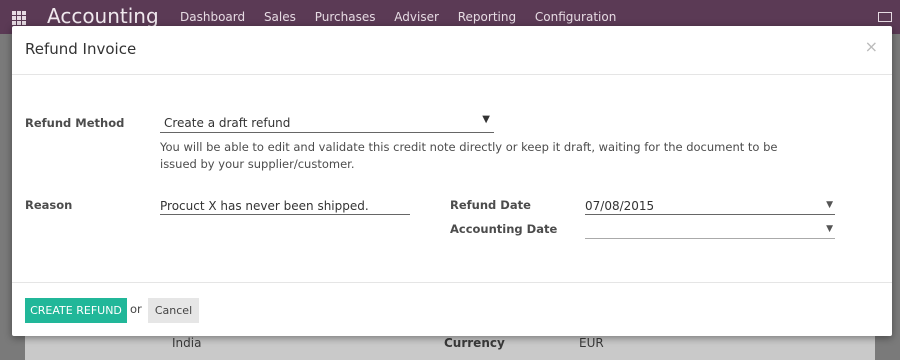  I want to click on create-refund-button: CREATE REFUND, so click(76, 310).